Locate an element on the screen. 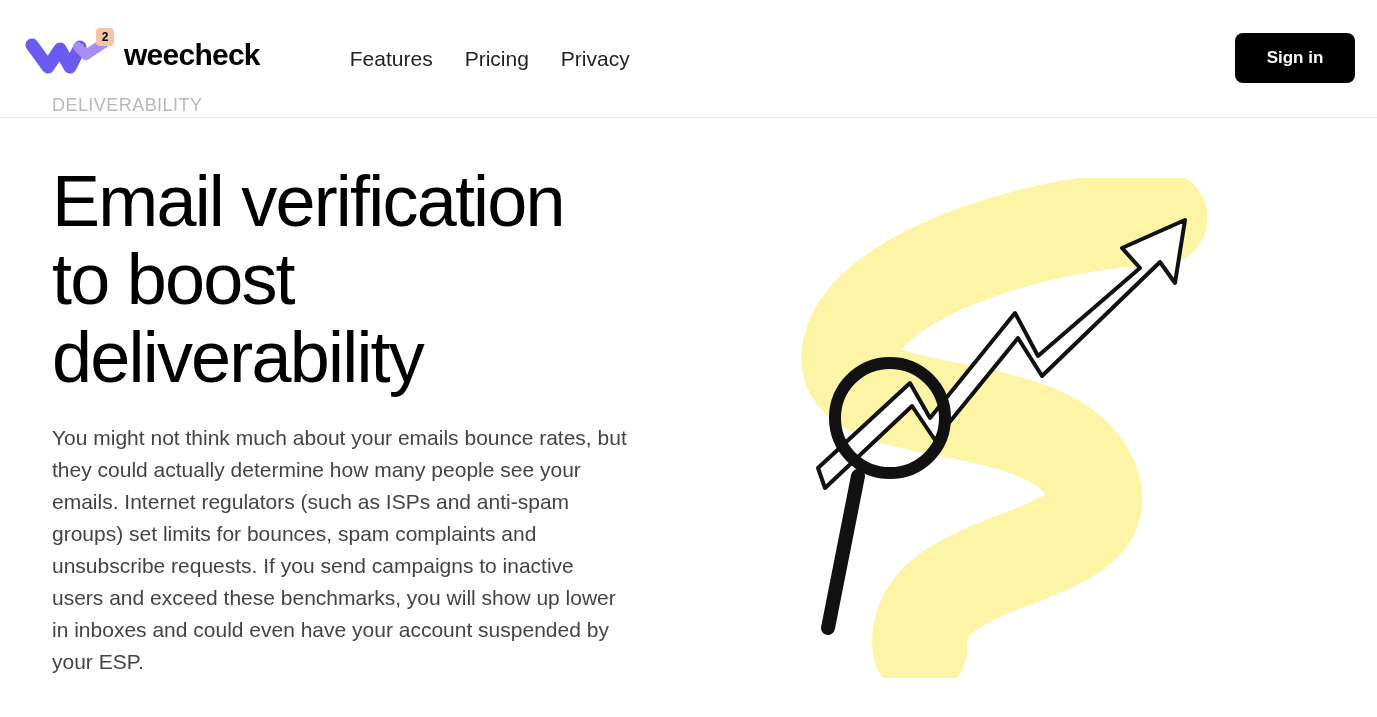  nav-link: Privacy is located at coordinates (595, 58).